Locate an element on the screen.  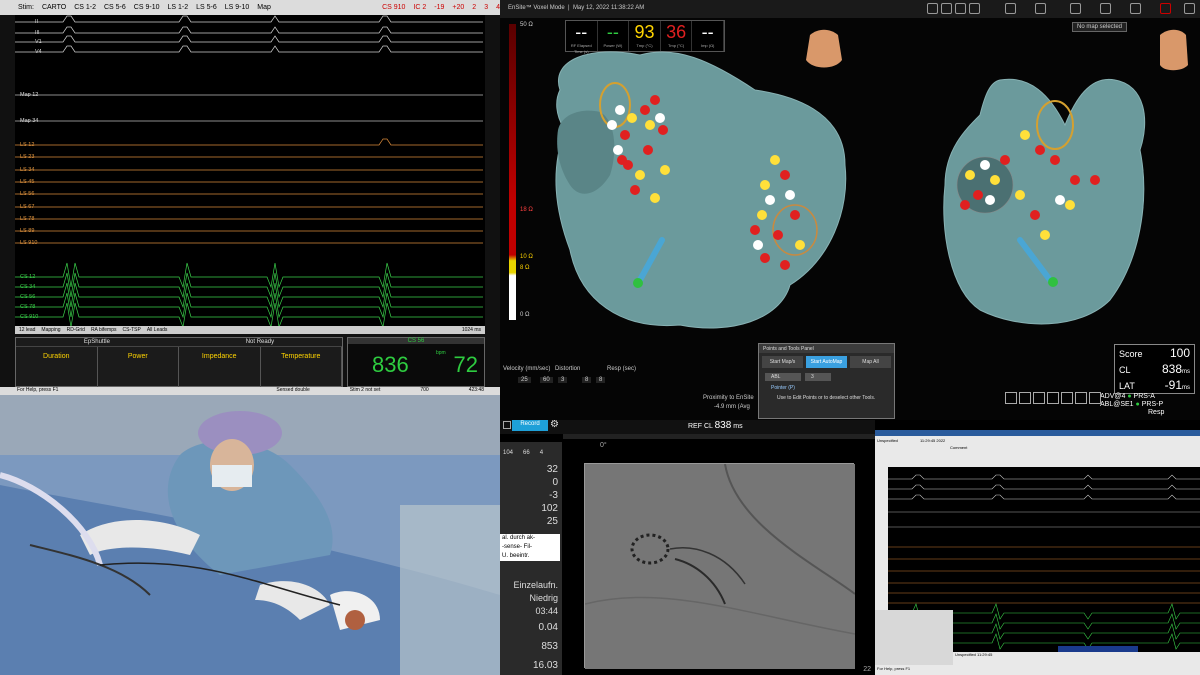
src-carto: CARTO is located at coordinates (54, 7).